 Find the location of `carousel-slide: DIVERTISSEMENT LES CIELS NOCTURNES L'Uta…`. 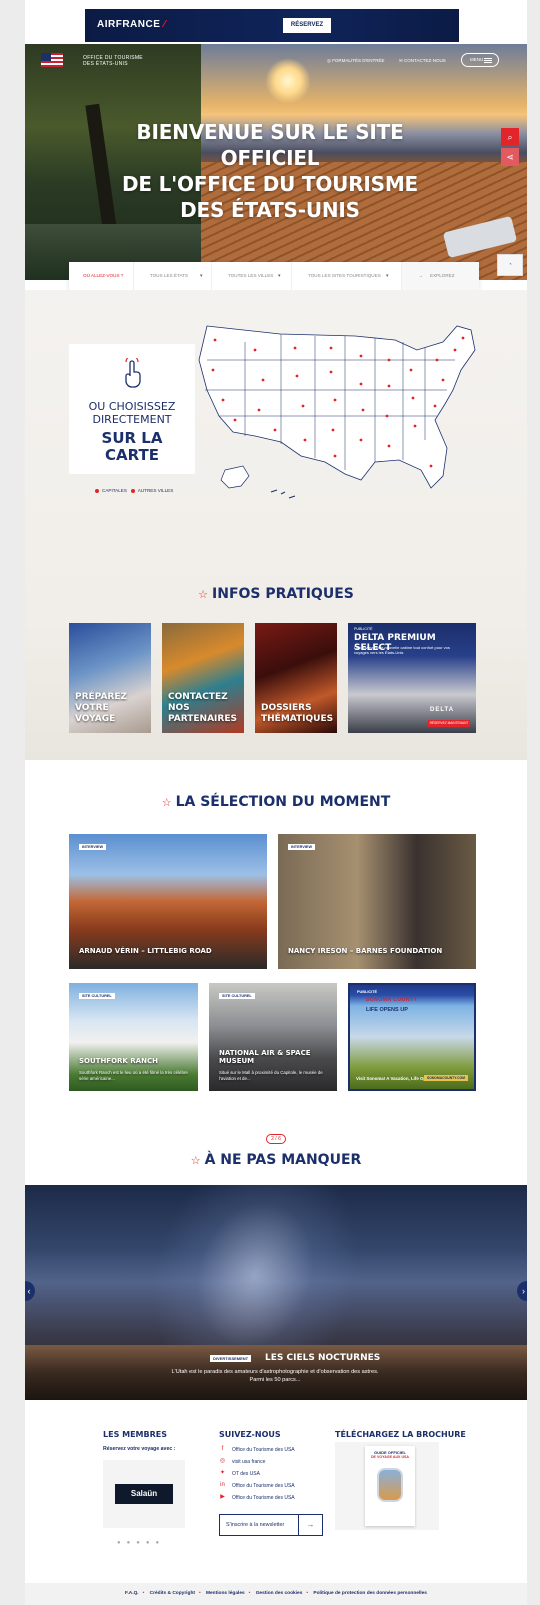

carousel-slide: DIVERTISSEMENT LES CIELS NOCTURNES L'Uta… is located at coordinates (276, 1292).